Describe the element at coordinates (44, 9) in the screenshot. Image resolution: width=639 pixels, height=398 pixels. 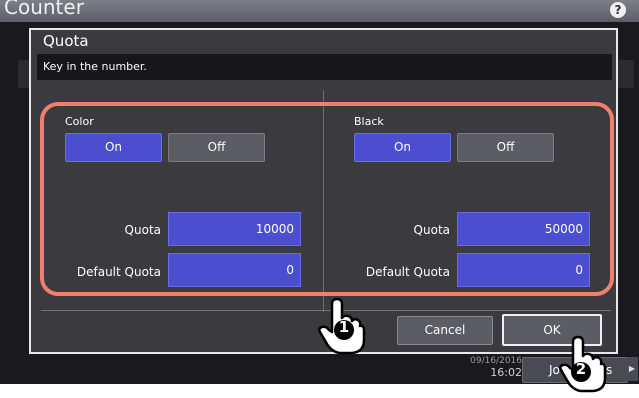
I see `app-title: Counter` at that location.